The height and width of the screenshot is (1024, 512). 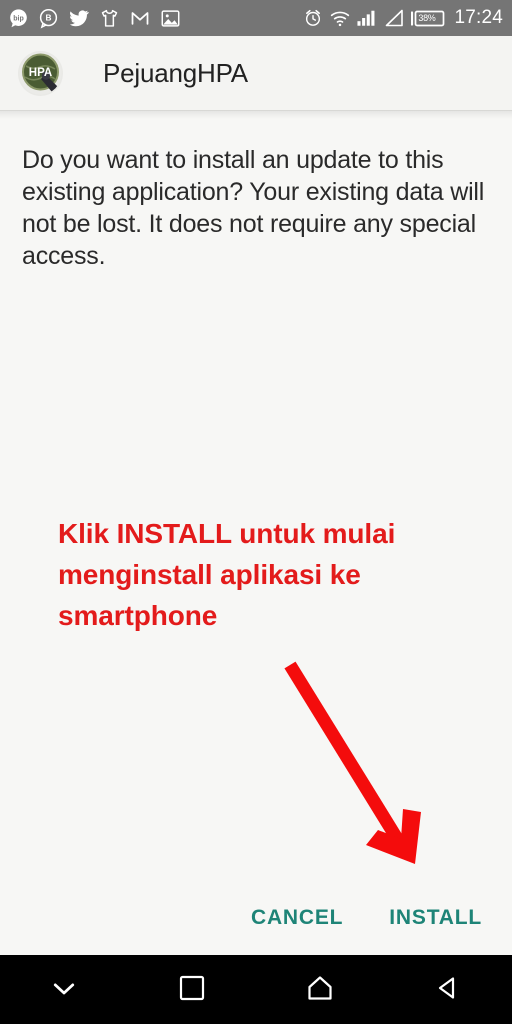 I want to click on gmail-icon, so click(x=140, y=18).